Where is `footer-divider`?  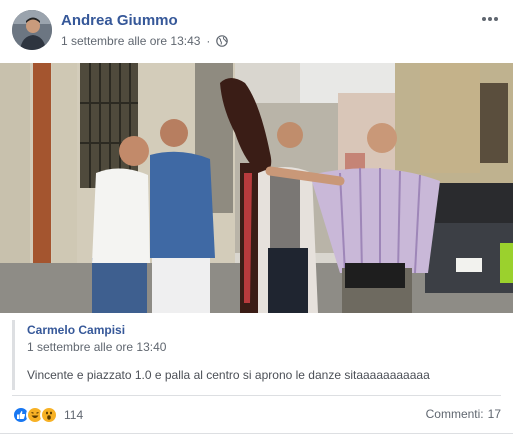 footer-divider is located at coordinates (256, 395).